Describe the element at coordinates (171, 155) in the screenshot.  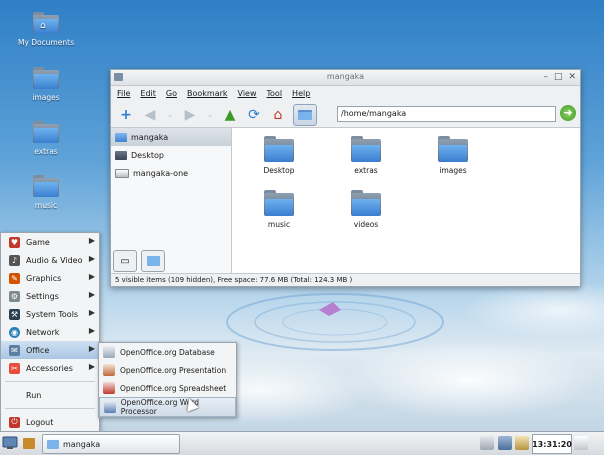
I see `places-item-desktop: Desktop` at that location.